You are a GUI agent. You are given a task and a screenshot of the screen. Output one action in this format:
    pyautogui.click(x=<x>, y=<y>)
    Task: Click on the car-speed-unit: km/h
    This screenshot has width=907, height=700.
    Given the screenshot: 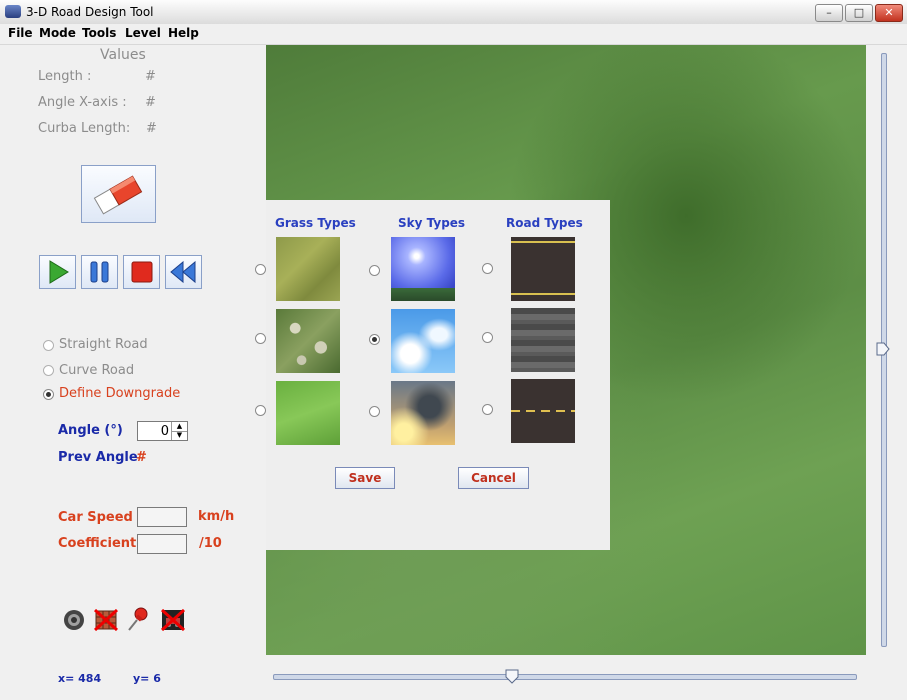 What is the action you would take?
    pyautogui.click(x=216, y=516)
    